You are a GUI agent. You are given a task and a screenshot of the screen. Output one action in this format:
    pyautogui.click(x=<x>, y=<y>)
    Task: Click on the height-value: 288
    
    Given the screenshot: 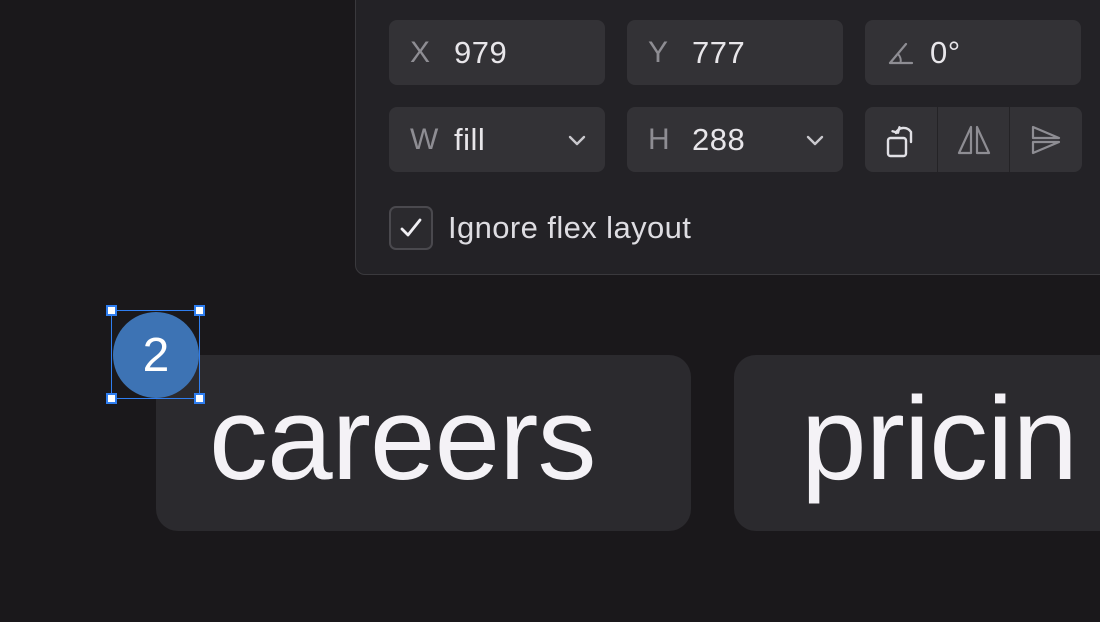 What is the action you would take?
    pyautogui.click(x=718, y=140)
    